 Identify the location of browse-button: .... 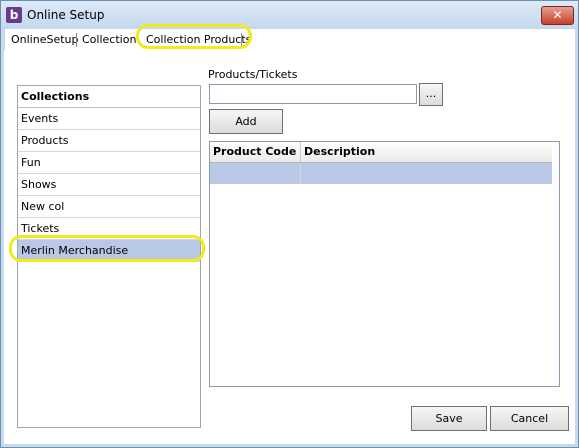
(431, 94).